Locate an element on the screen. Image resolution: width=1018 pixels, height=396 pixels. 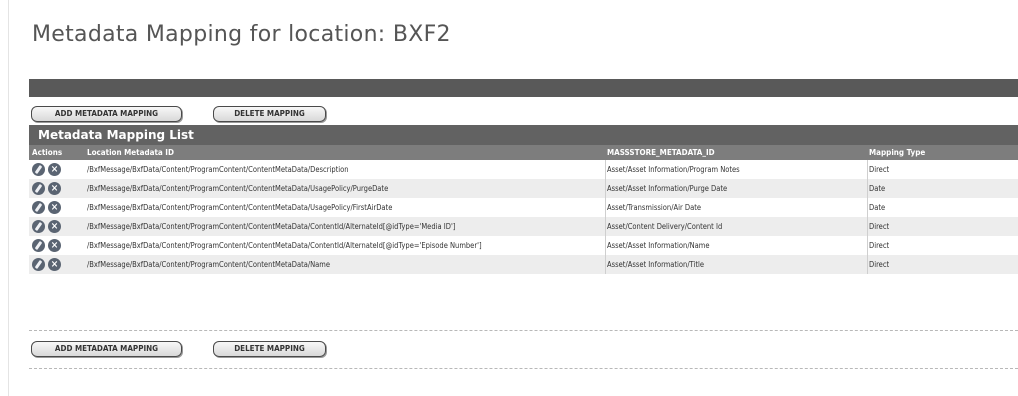
massstore-id-cell: Asset/Asset Information/Name is located at coordinates (658, 245).